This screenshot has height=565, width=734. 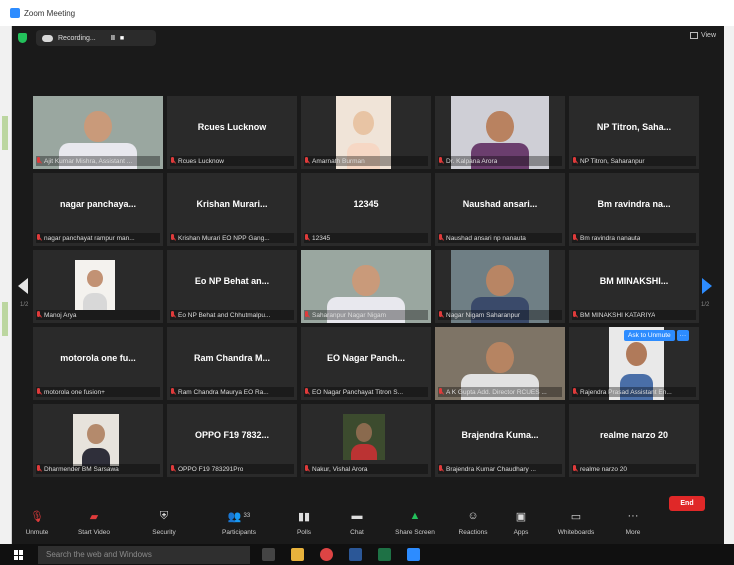 What do you see at coordinates (500, 286) in the screenshot?
I see `participant-tile: Nagar Nigam Saharanpur` at bounding box center [500, 286].